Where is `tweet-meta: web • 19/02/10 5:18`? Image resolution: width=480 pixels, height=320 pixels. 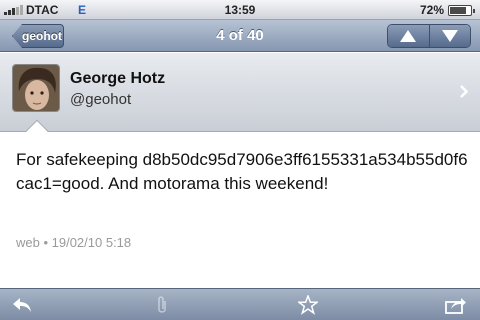 tweet-meta: web • 19/02/10 5:18 is located at coordinates (74, 242).